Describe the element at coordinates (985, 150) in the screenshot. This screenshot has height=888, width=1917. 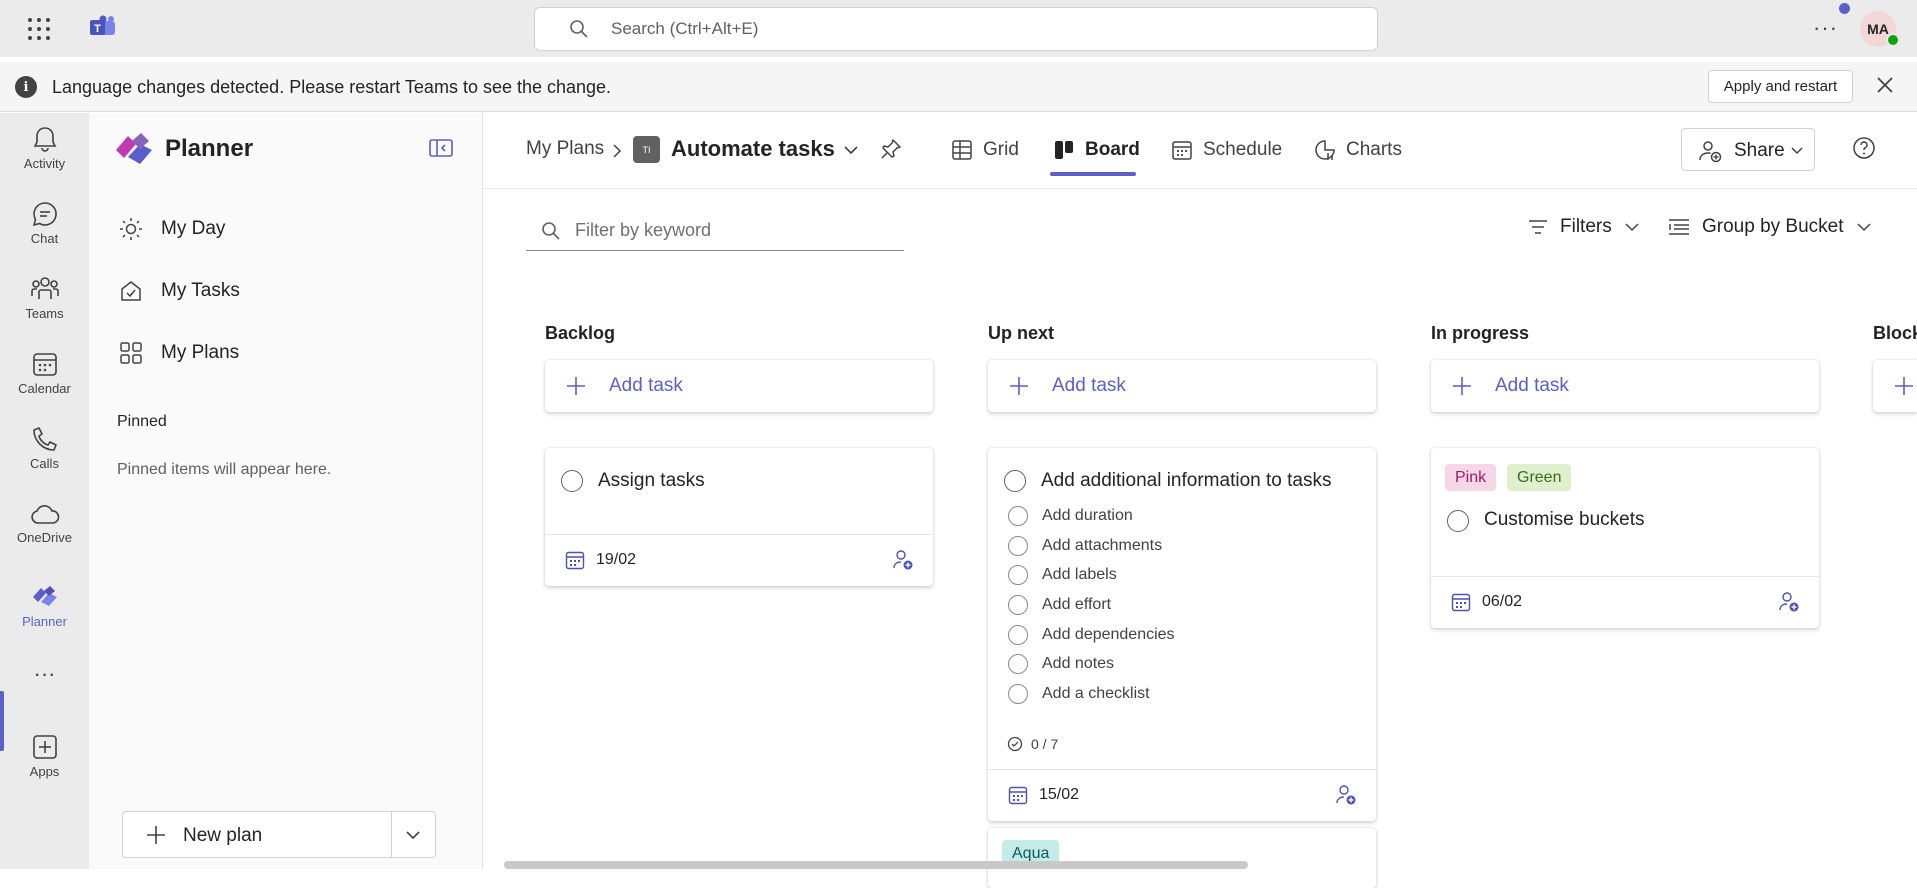
I see `tab-grid: Grid` at that location.